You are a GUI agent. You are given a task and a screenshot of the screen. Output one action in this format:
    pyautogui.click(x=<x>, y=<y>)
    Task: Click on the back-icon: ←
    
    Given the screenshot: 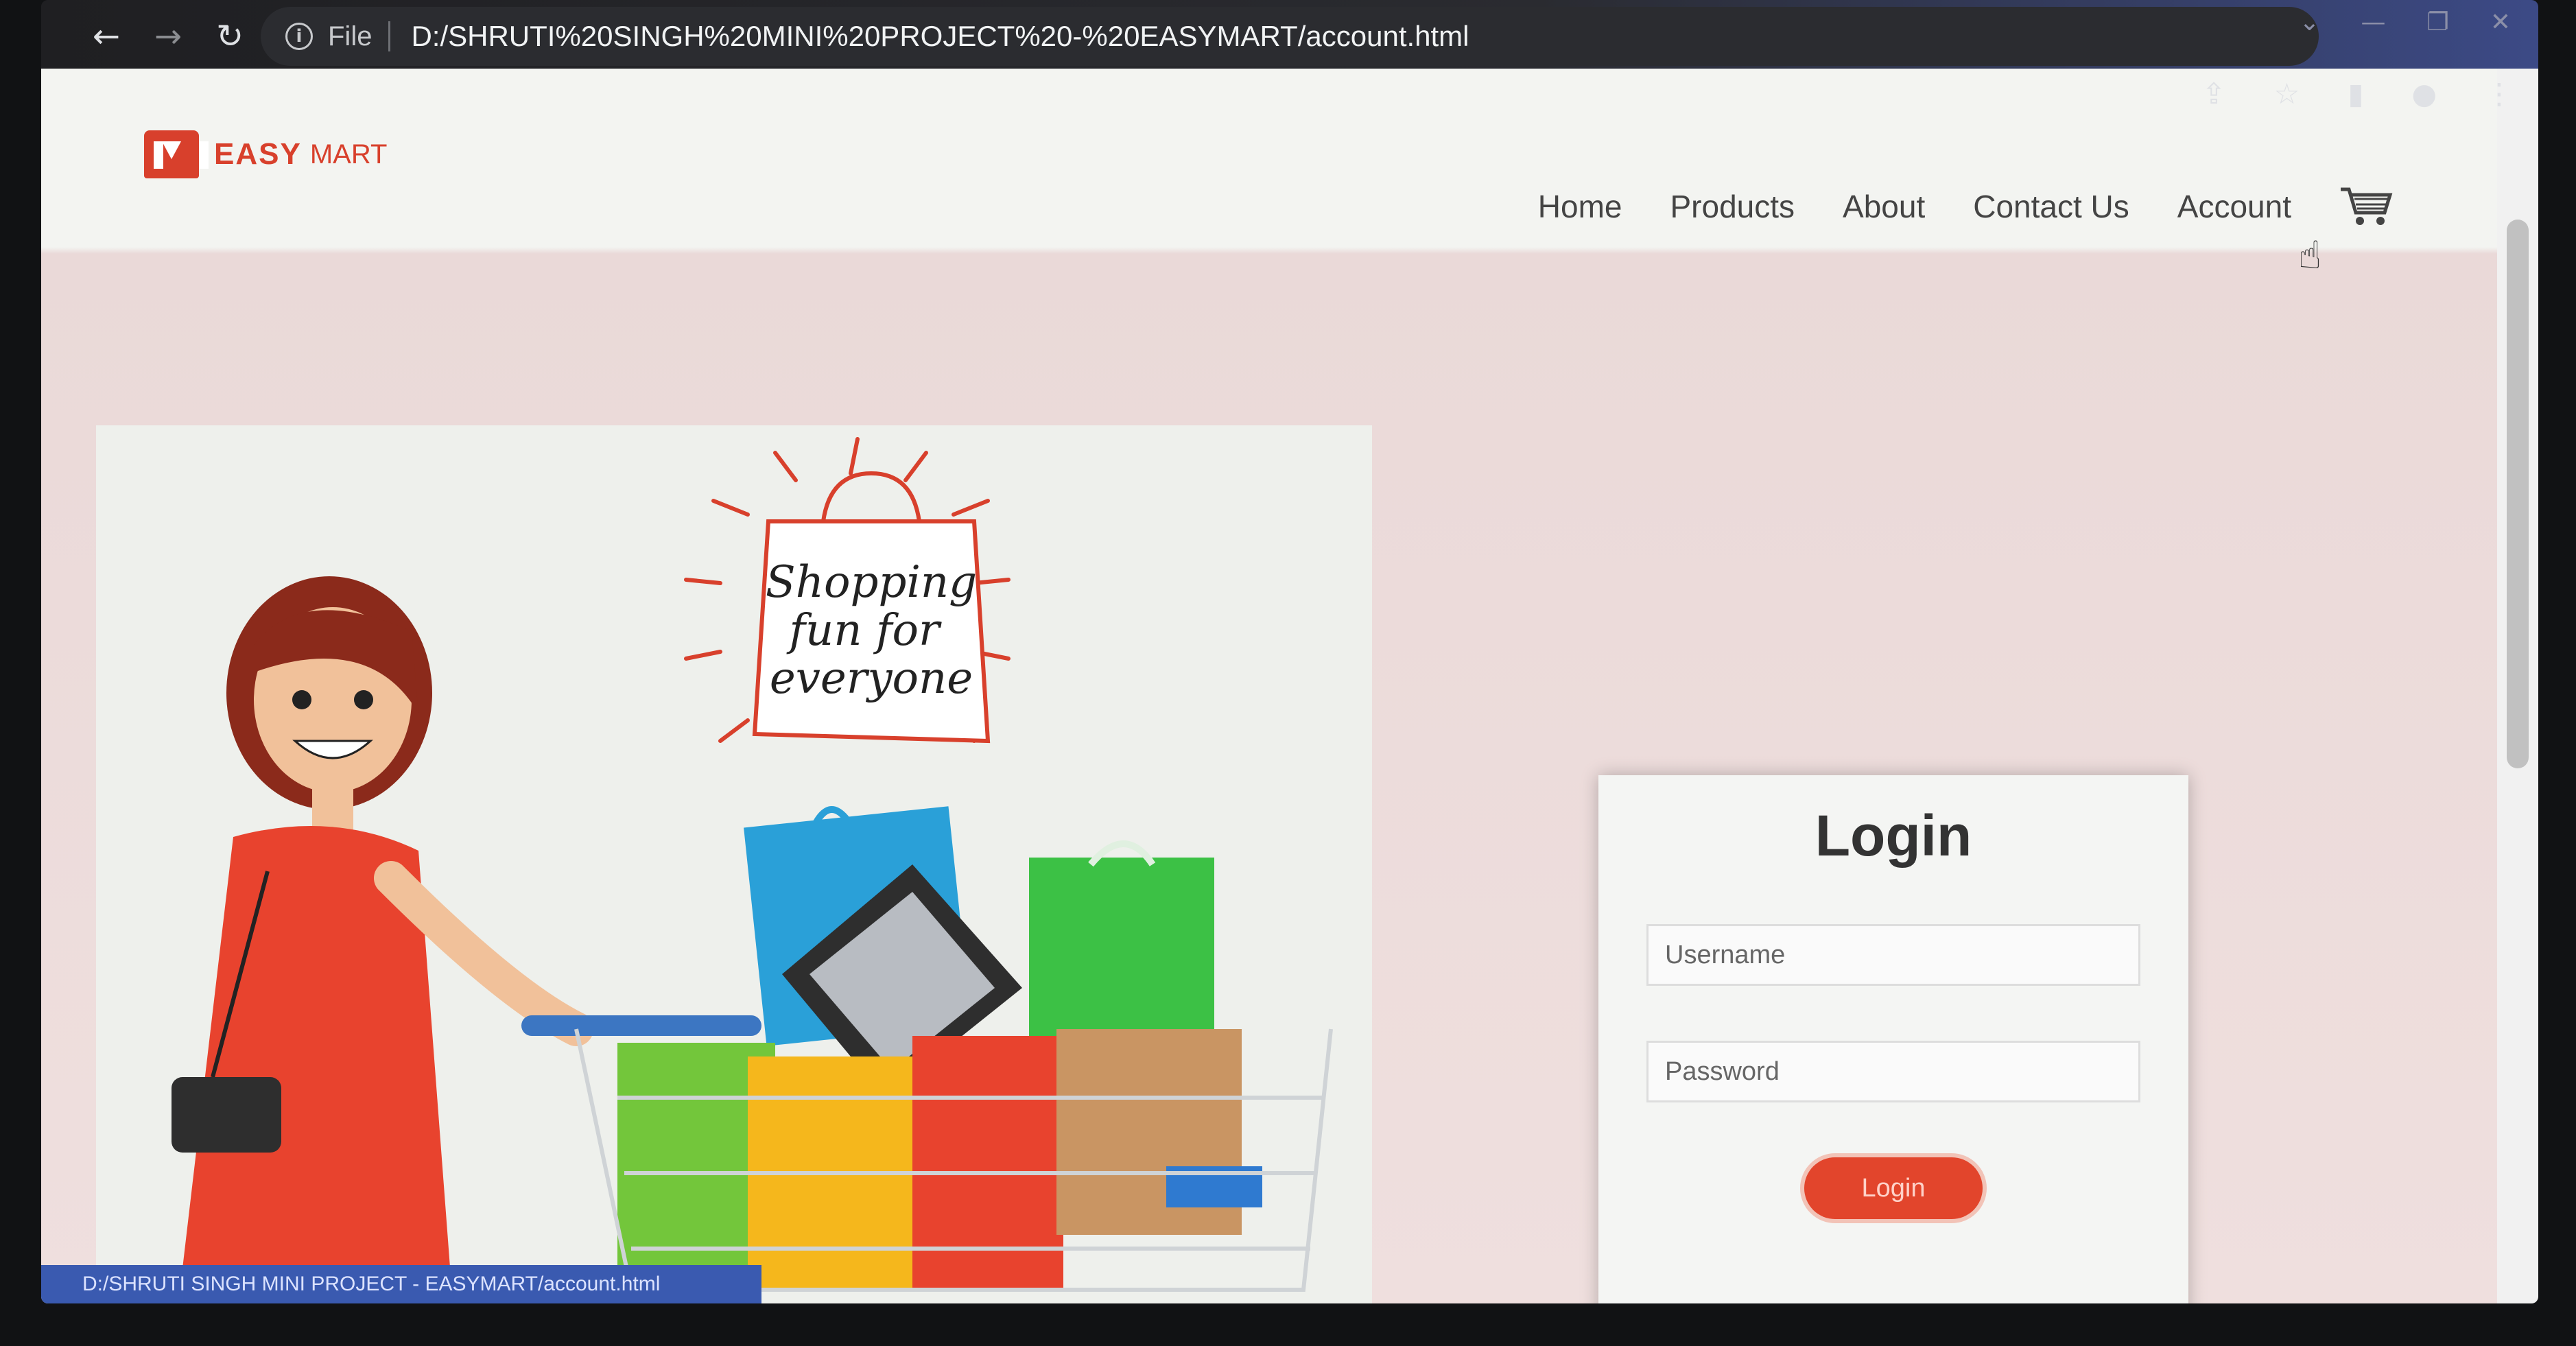 What is the action you would take?
    pyautogui.click(x=106, y=36)
    